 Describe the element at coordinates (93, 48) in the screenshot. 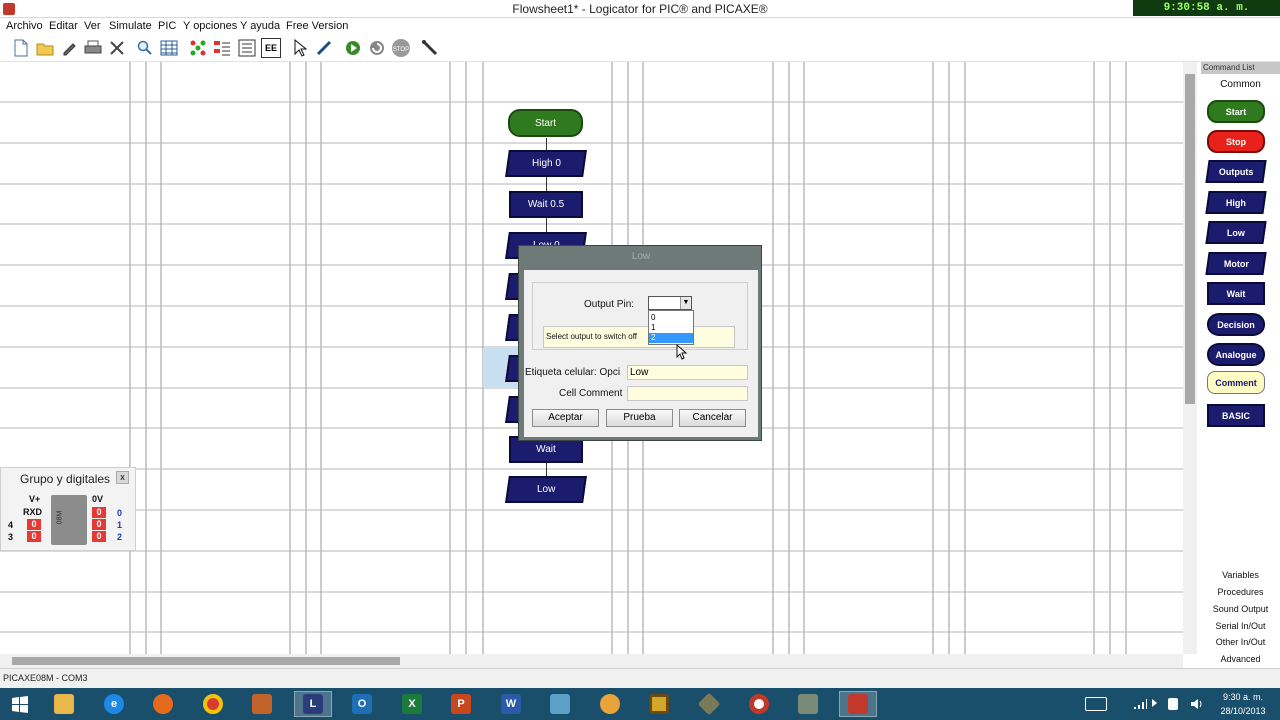

I see `print-icon` at that location.